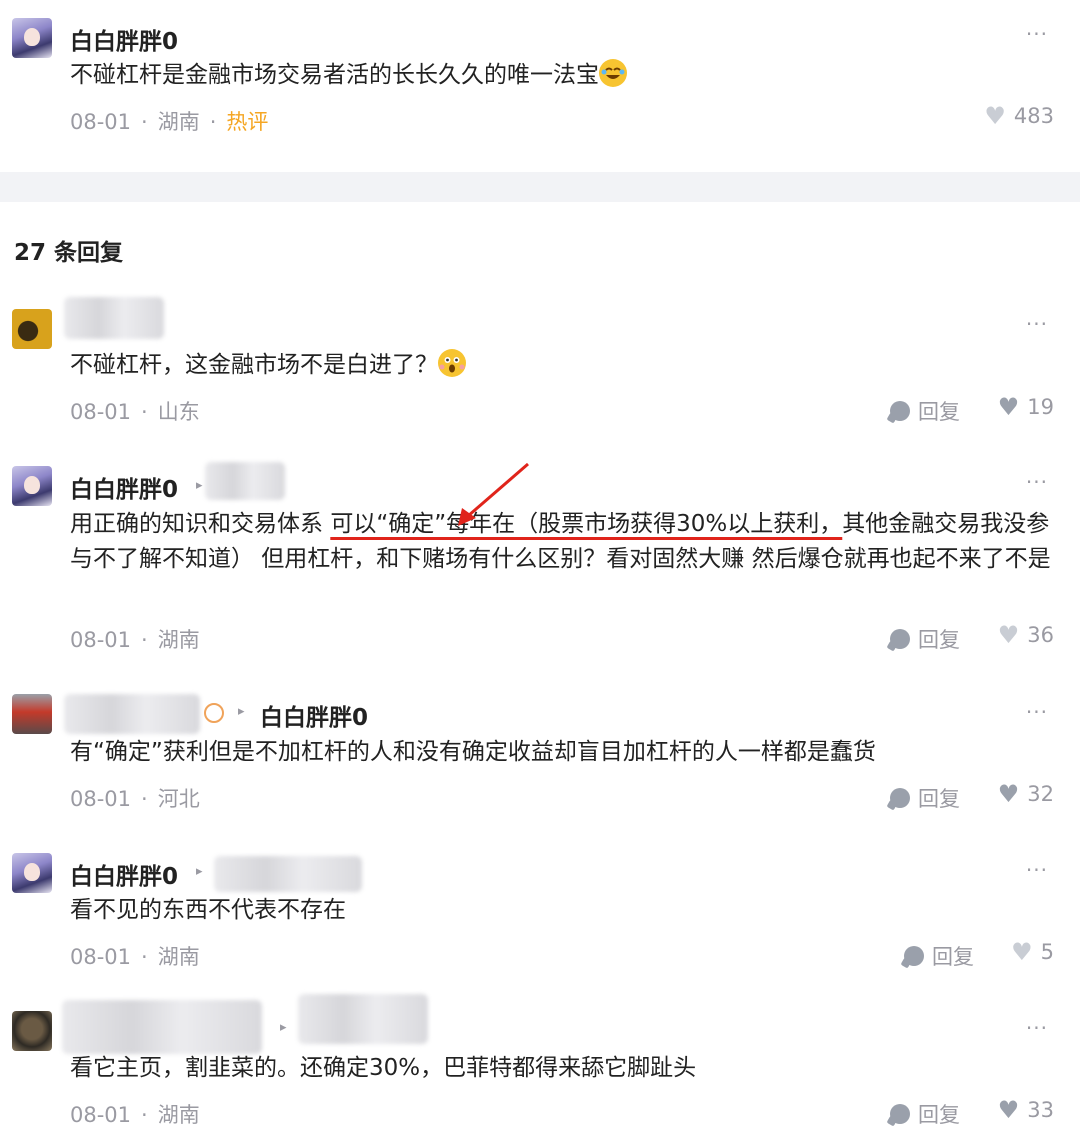 This screenshot has height=1144, width=1080. Describe the element at coordinates (254, 365) in the screenshot. I see `reply-text-body: 不碰杠杆，这金融市场不是白进了？` at that location.